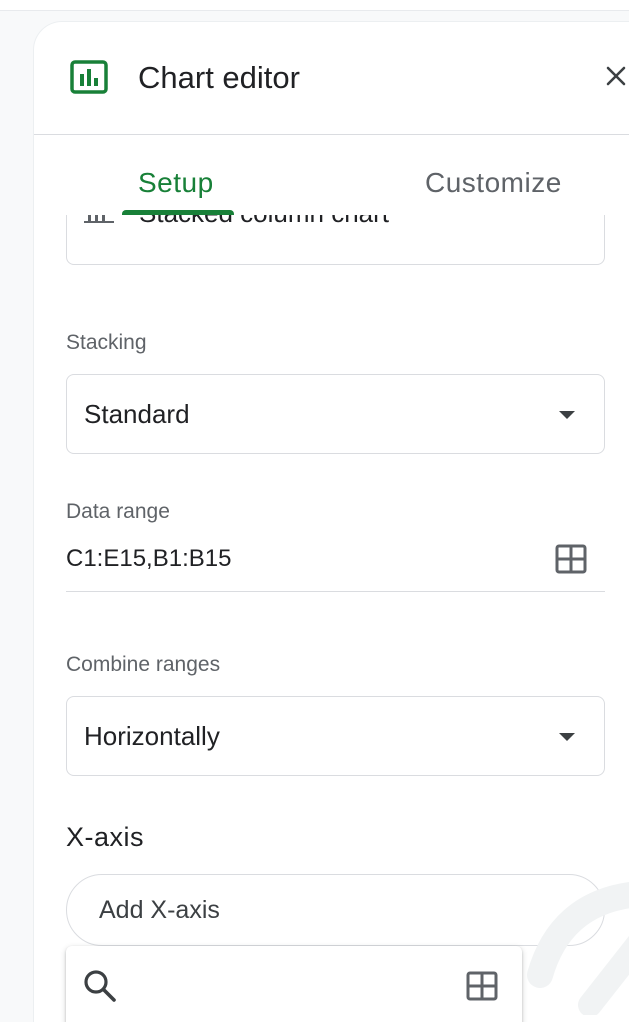 The width and height of the screenshot is (629, 1022). What do you see at coordinates (335, 910) in the screenshot?
I see `add-x-axis-button: Add X-axis` at bounding box center [335, 910].